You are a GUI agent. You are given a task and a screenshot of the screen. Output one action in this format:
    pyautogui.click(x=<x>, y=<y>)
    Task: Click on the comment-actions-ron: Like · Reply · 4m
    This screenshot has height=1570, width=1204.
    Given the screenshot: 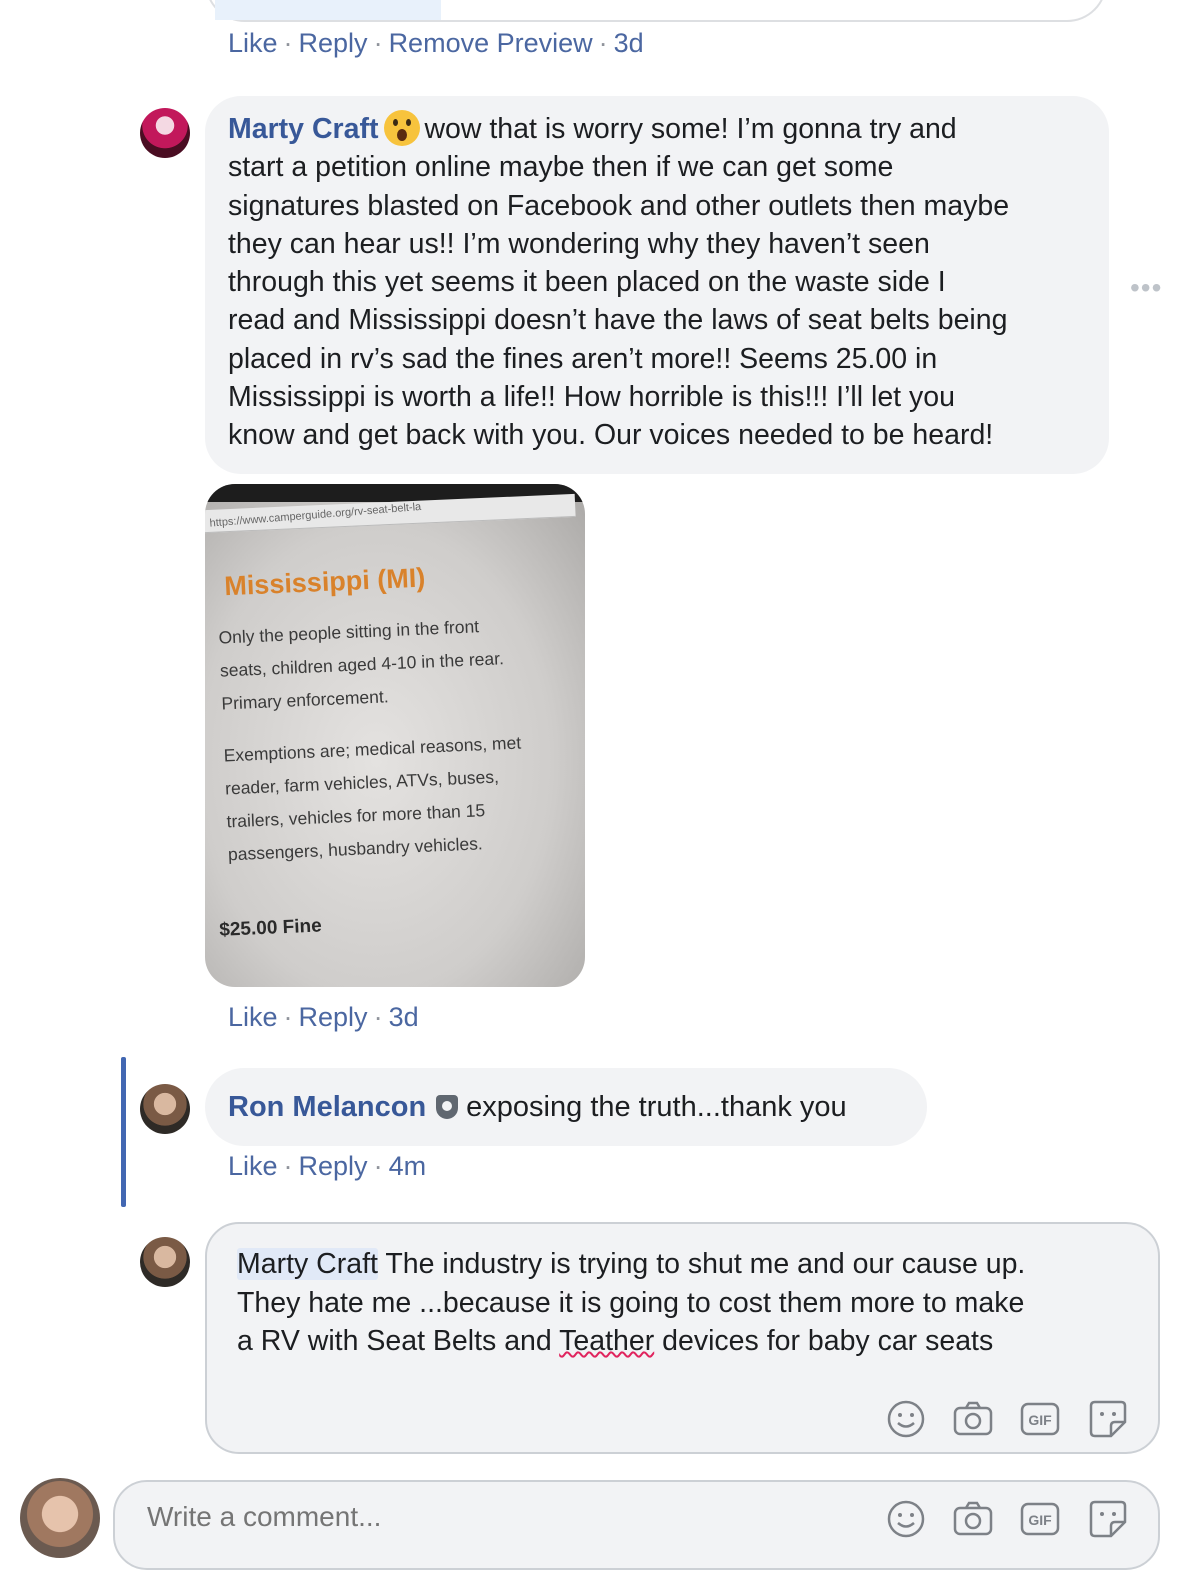 What is the action you would take?
    pyautogui.click(x=327, y=1166)
    